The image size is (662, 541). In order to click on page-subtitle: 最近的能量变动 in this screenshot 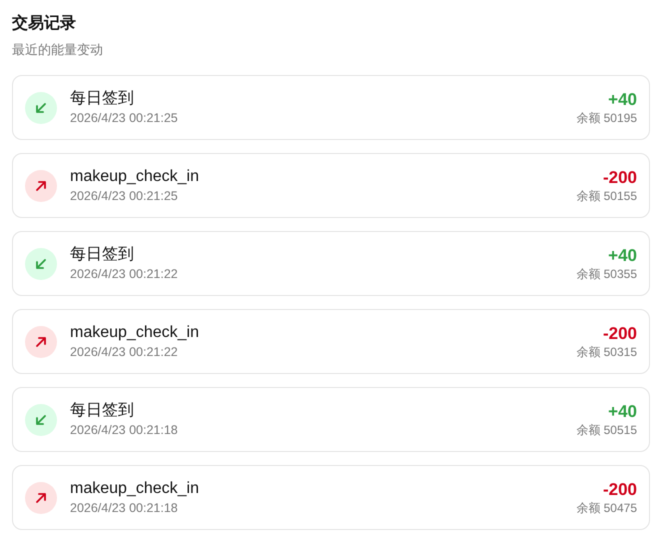, I will do `click(58, 50)`.